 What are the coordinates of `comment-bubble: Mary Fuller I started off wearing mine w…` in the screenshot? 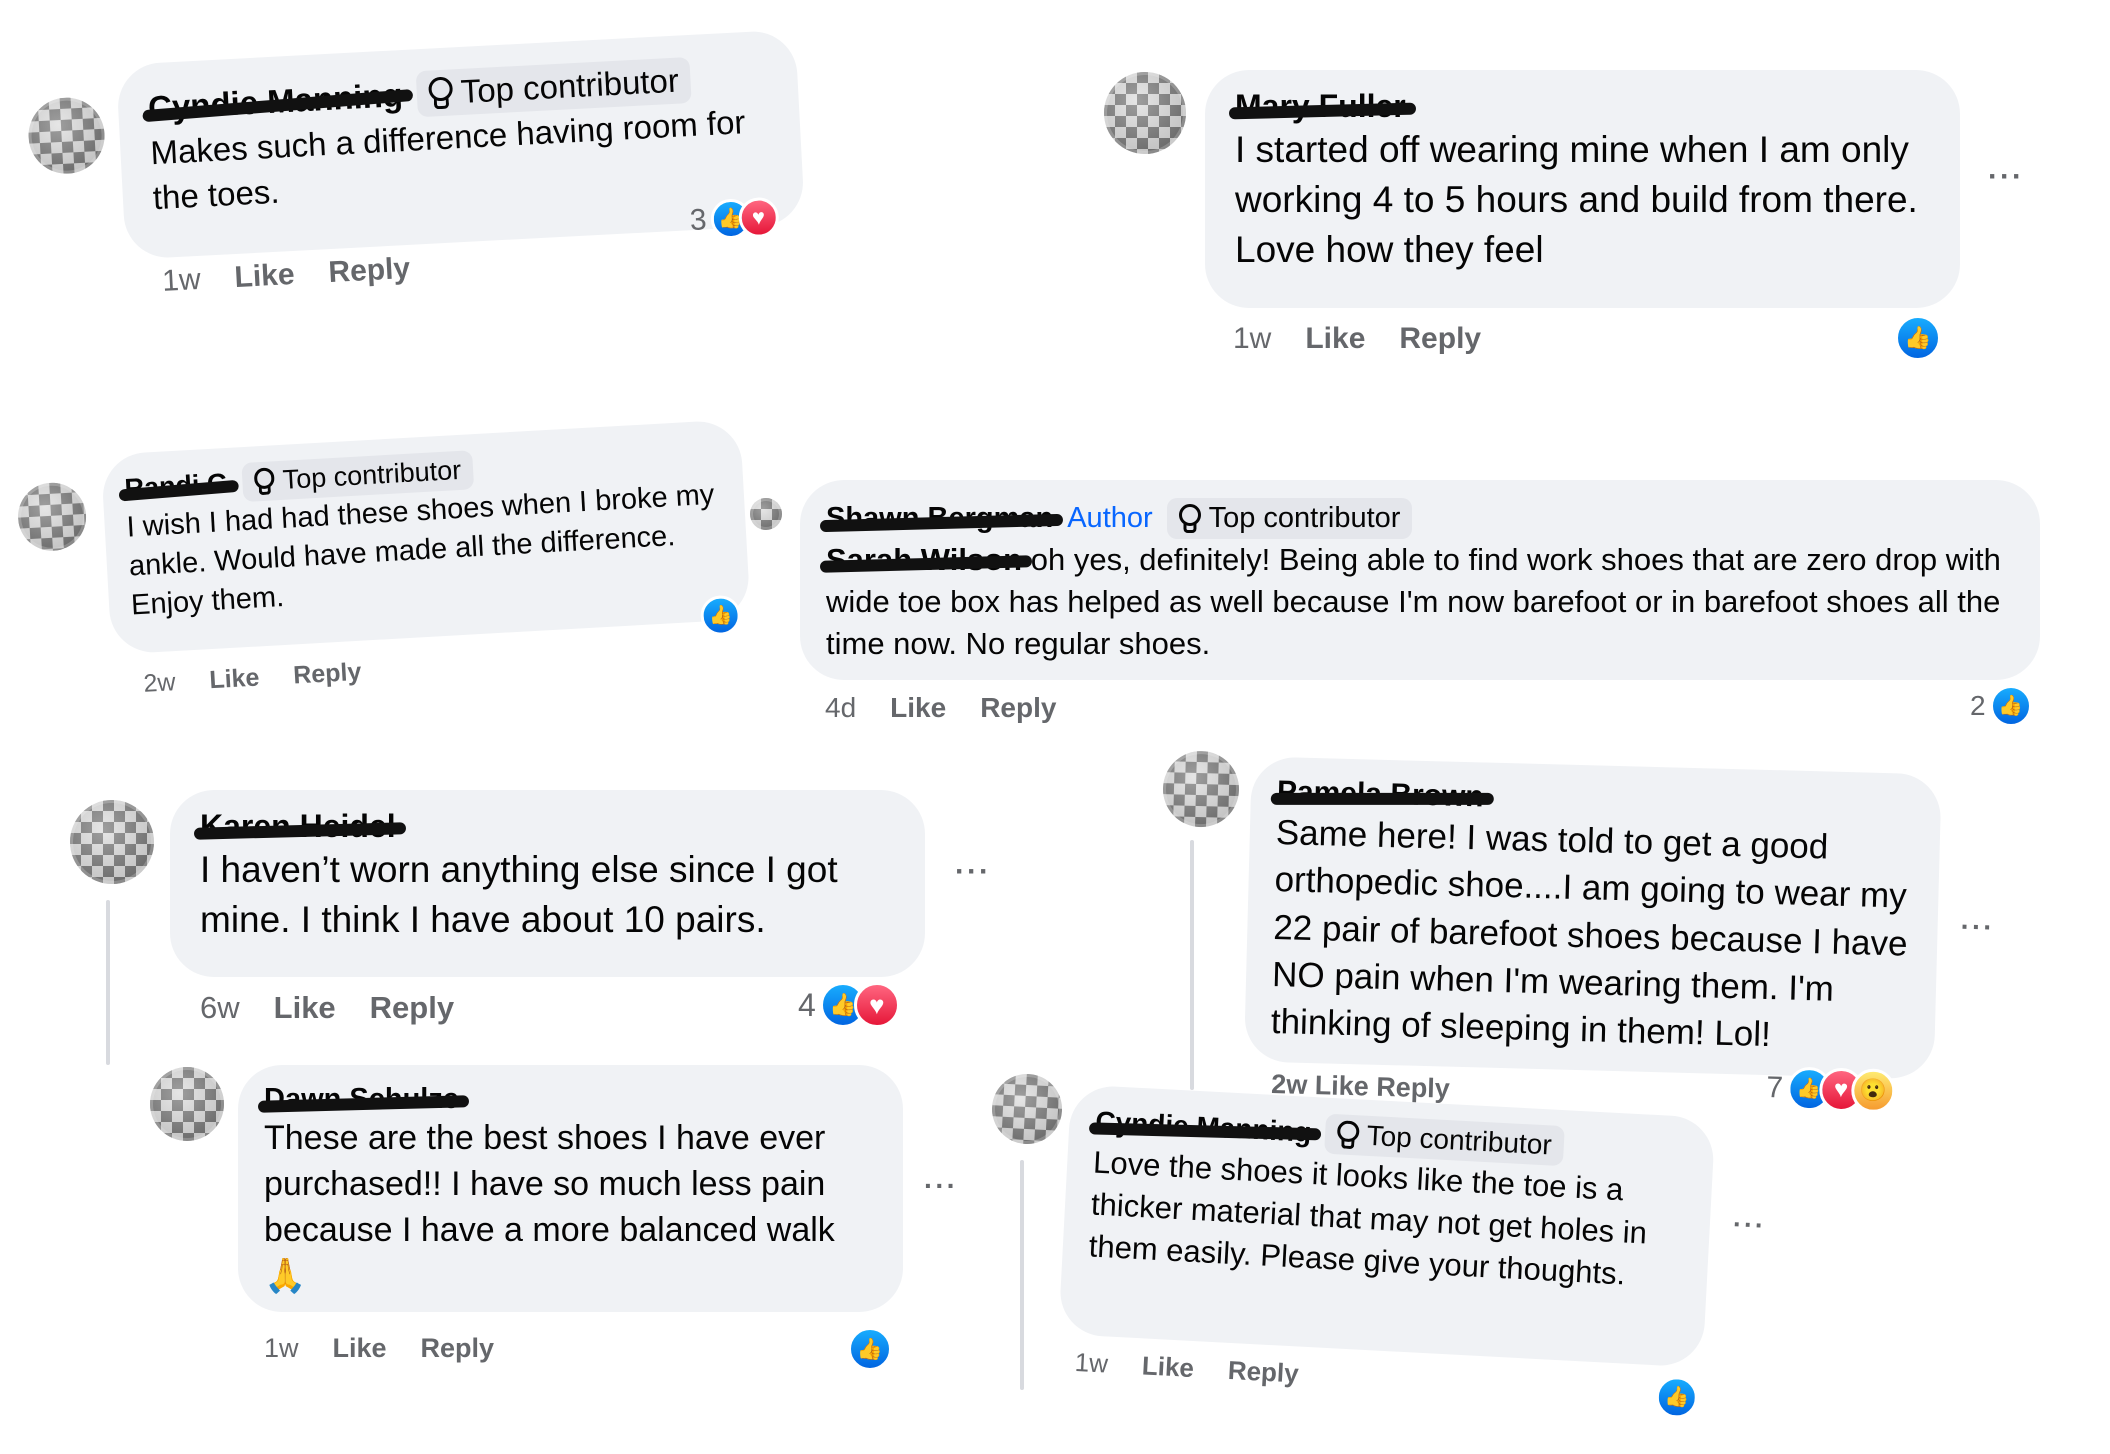 It's located at (1582, 189).